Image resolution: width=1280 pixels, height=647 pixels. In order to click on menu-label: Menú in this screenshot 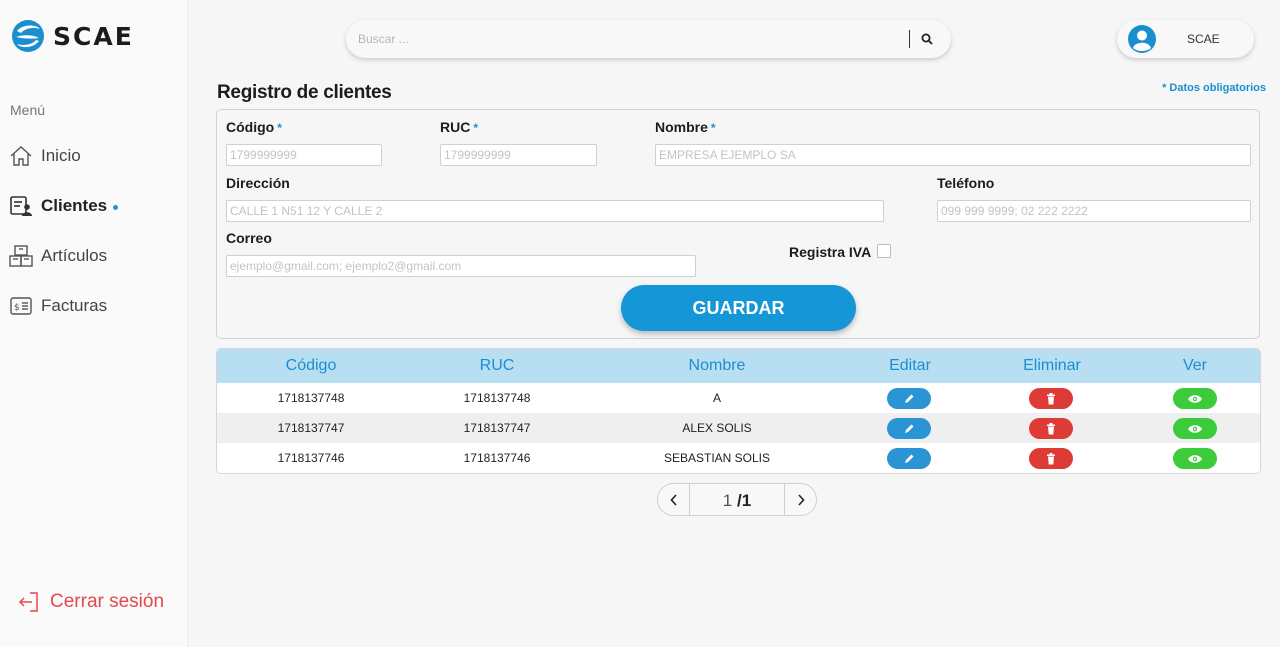, I will do `click(28, 110)`.